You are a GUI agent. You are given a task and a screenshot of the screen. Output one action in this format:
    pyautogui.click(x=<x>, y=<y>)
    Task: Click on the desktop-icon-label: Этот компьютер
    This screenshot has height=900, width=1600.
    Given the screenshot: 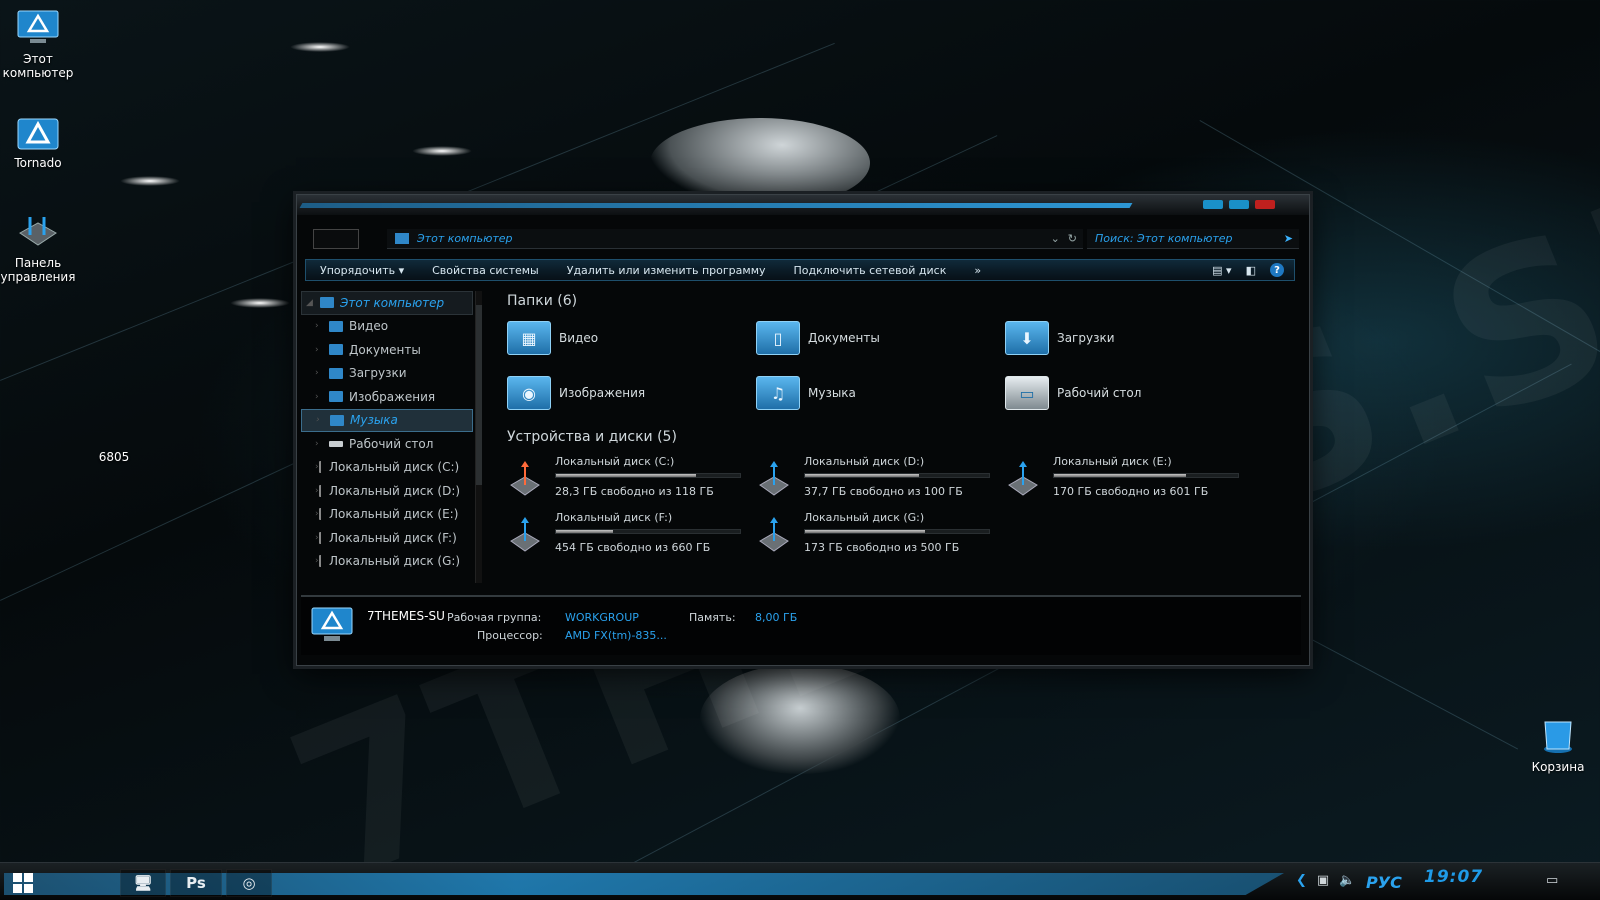 What is the action you would take?
    pyautogui.click(x=38, y=66)
    